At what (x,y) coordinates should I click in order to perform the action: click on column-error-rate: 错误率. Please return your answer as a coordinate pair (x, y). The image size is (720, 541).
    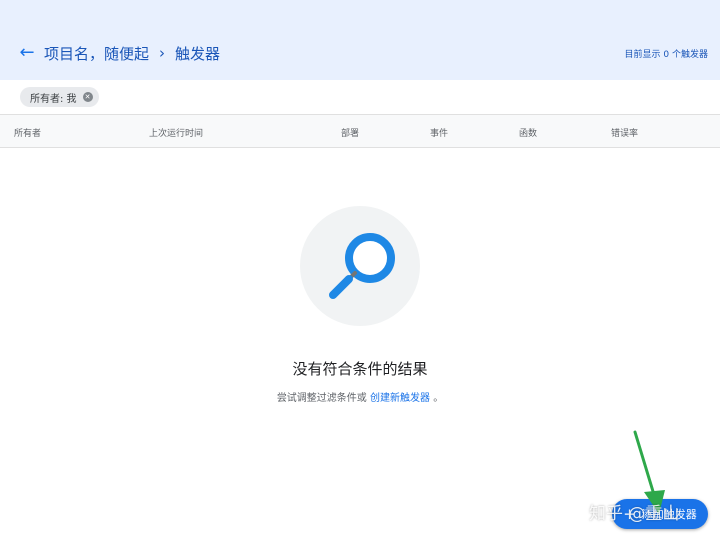
    Looking at the image, I should click on (624, 132).